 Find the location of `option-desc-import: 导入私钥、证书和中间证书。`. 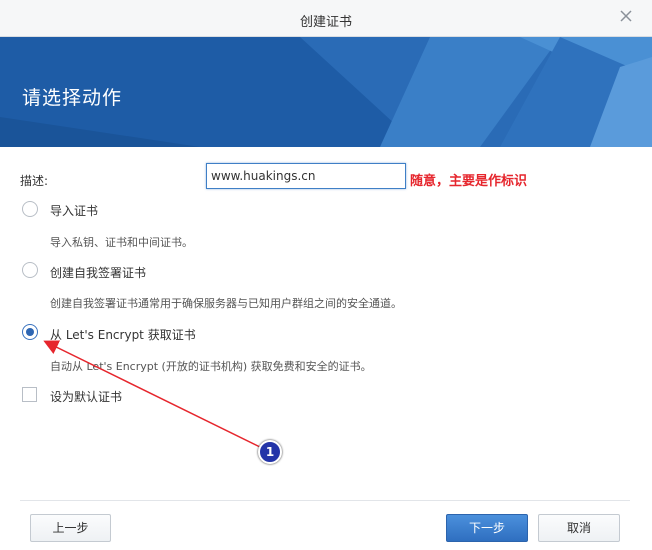

option-desc-import: 导入私钥、证书和中间证书。 is located at coordinates (121, 242).